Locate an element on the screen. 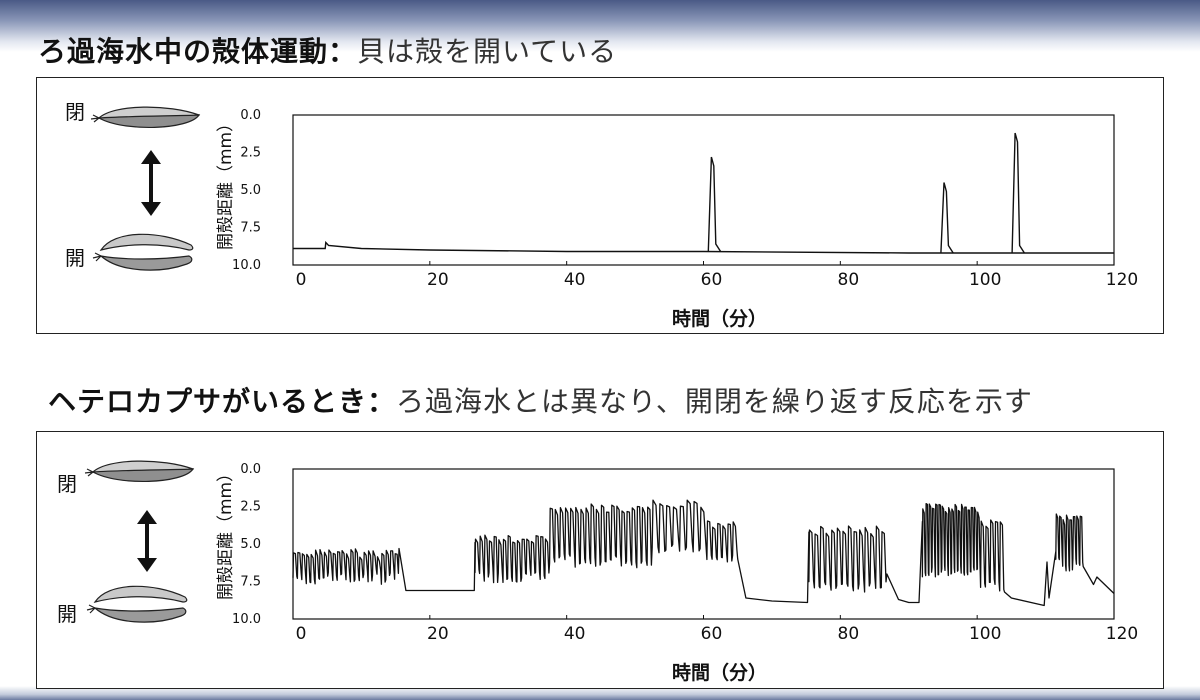 The height and width of the screenshot is (700, 1200). series-line-baseline is located at coordinates (703, 247).